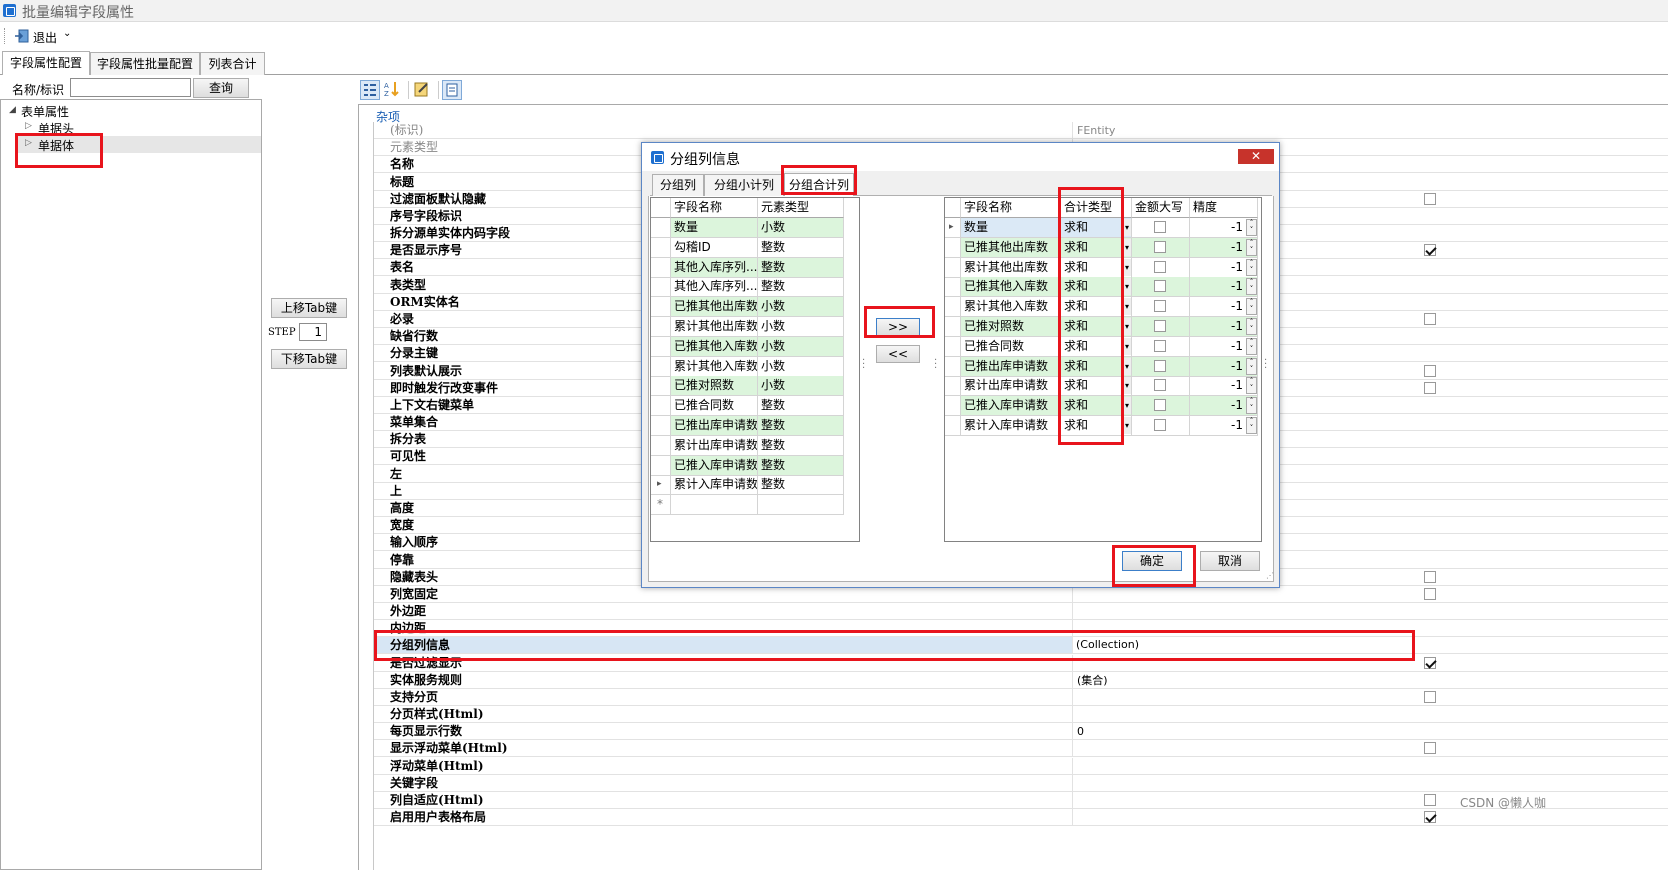  I want to click on field-name-cell: 勾稽ID, so click(714, 247).